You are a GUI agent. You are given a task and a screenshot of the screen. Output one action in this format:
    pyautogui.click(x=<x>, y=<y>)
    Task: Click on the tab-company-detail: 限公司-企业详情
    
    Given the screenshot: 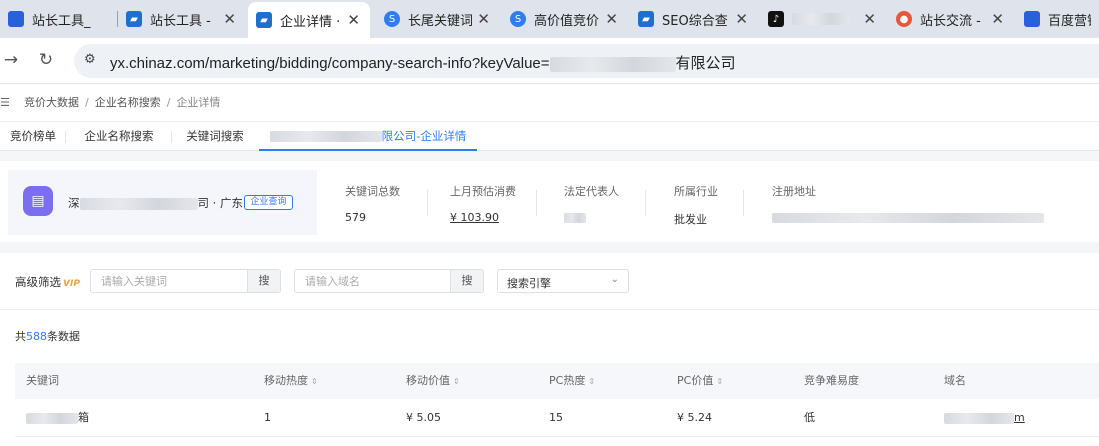 What is the action you would take?
    pyautogui.click(x=368, y=136)
    